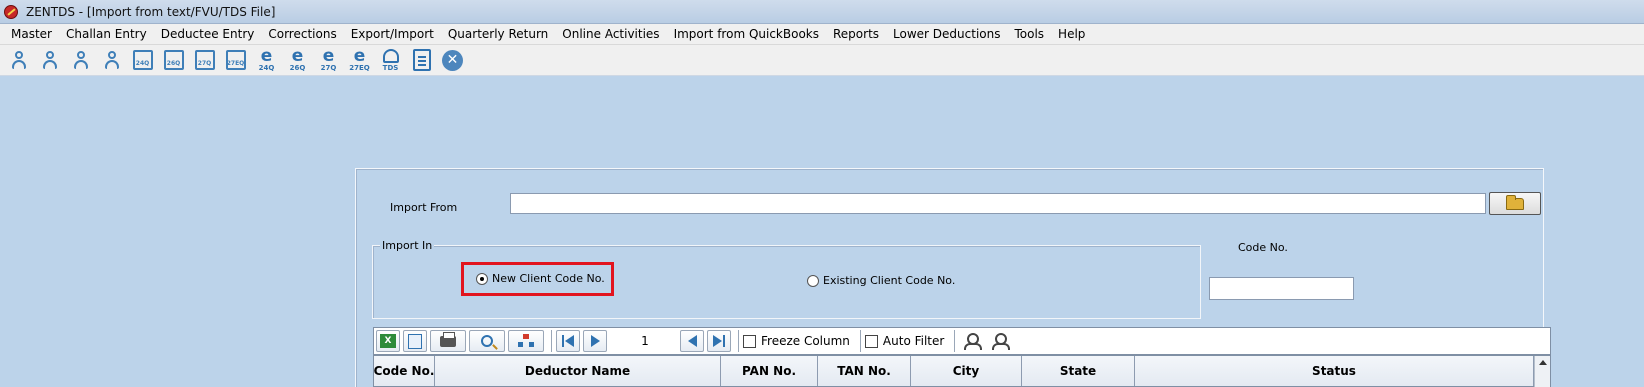  I want to click on column-header-pan-no: PAN No., so click(769, 371).